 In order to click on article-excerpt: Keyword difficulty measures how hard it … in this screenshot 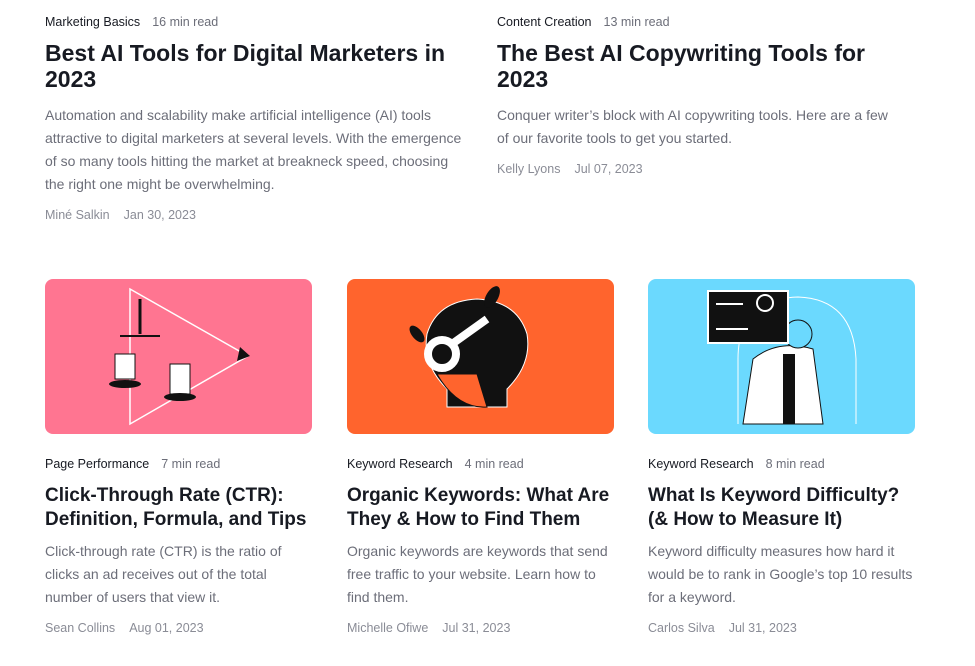, I will do `click(780, 574)`.